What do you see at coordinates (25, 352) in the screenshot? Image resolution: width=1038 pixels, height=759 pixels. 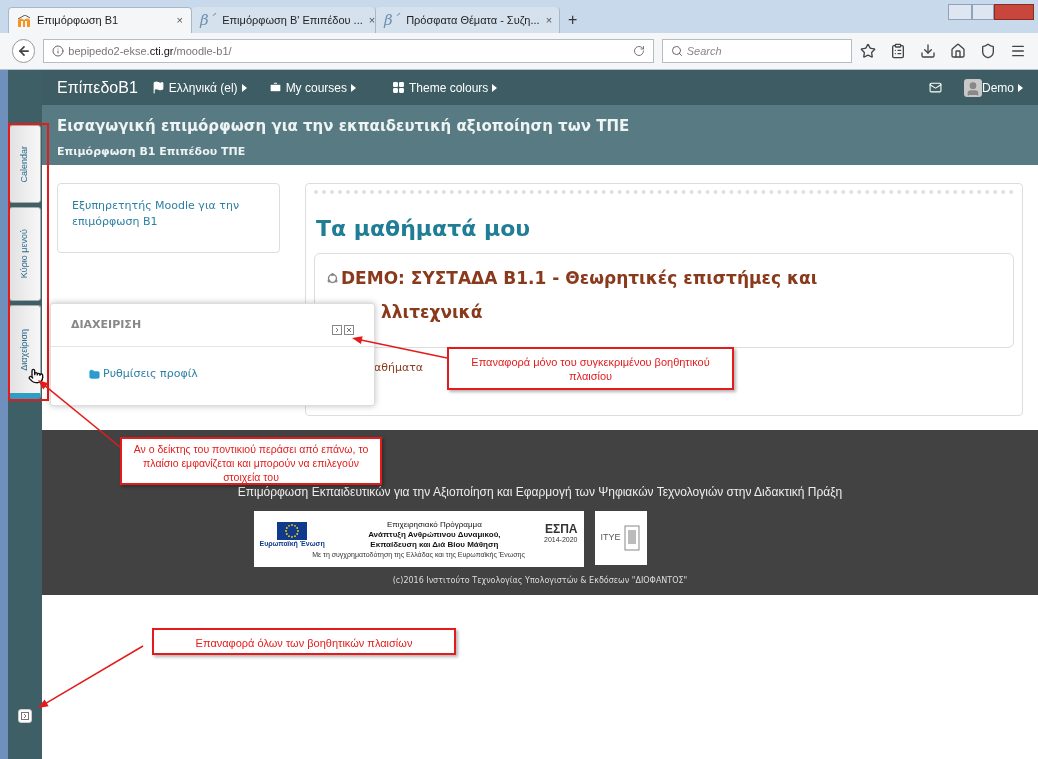 I see `dock-tab: Διαχείριση` at bounding box center [25, 352].